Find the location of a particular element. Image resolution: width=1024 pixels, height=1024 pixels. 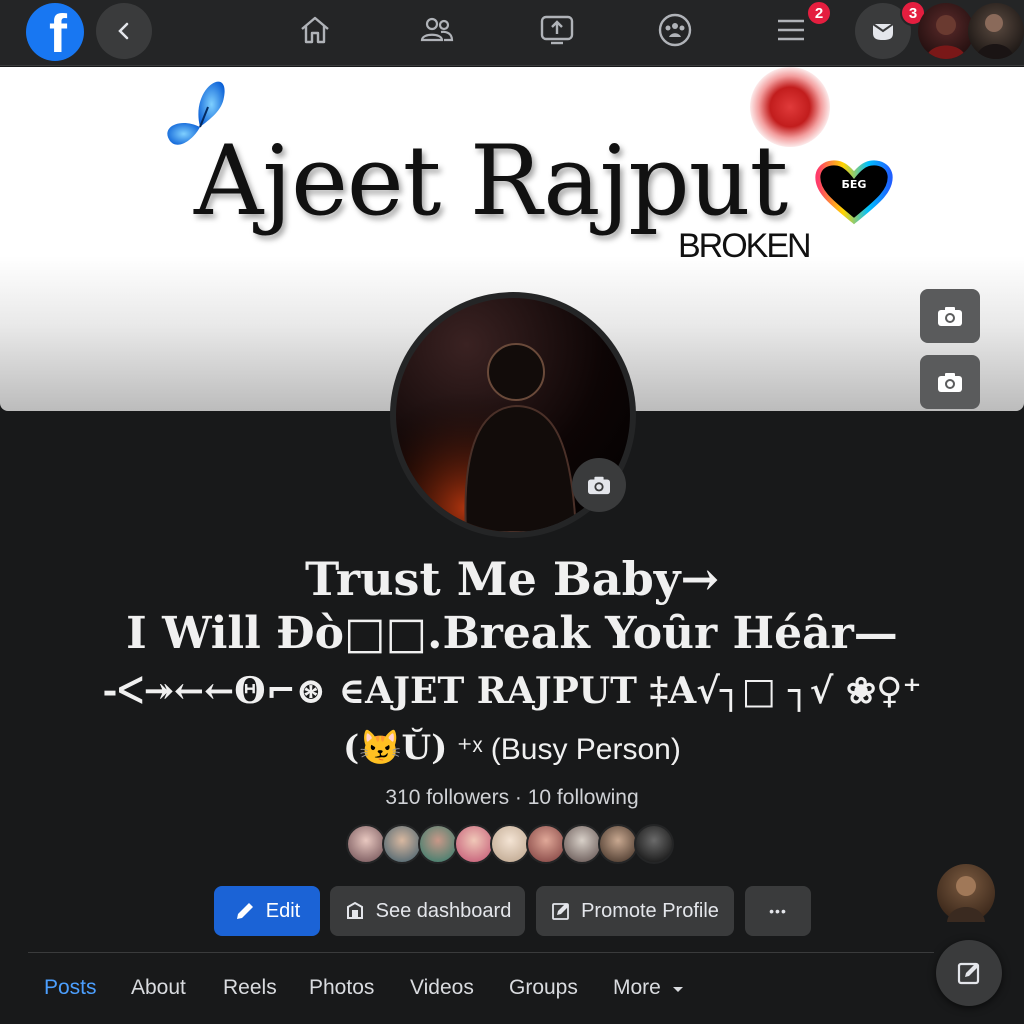

tab-posts: Posts is located at coordinates (70, 988).